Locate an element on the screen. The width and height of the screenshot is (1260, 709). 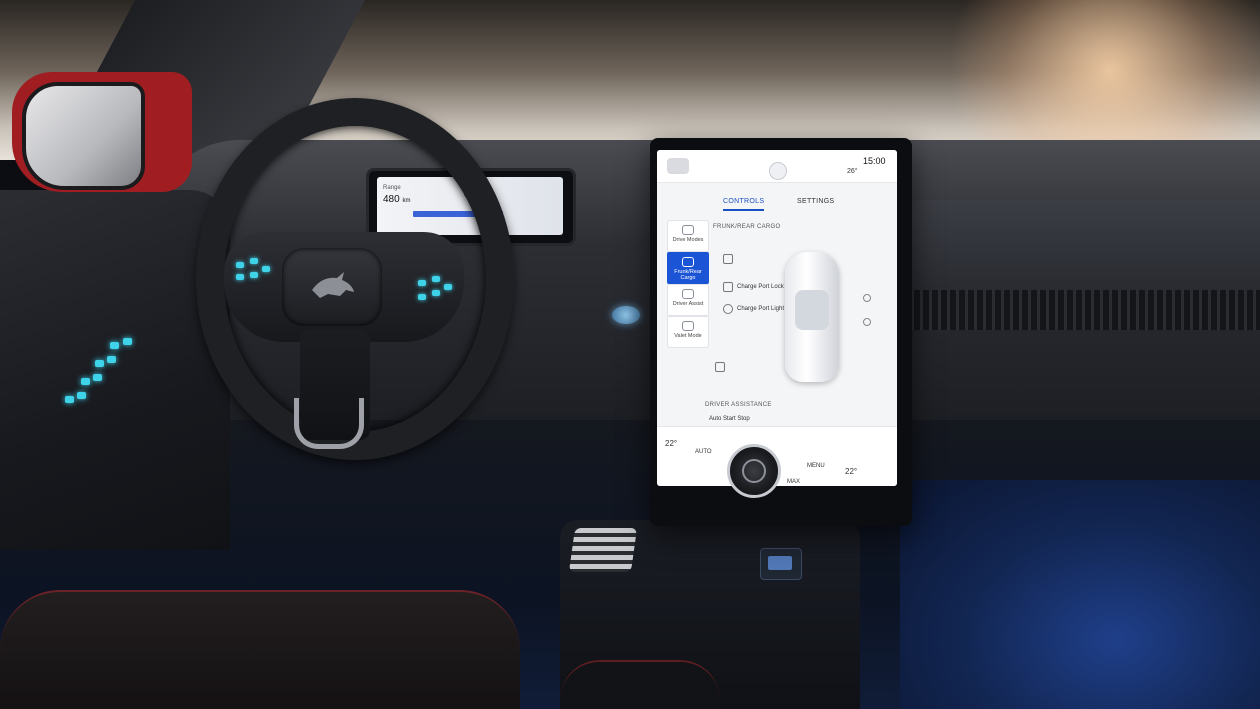
steering-wheel-logo is located at coordinates (332, 287).